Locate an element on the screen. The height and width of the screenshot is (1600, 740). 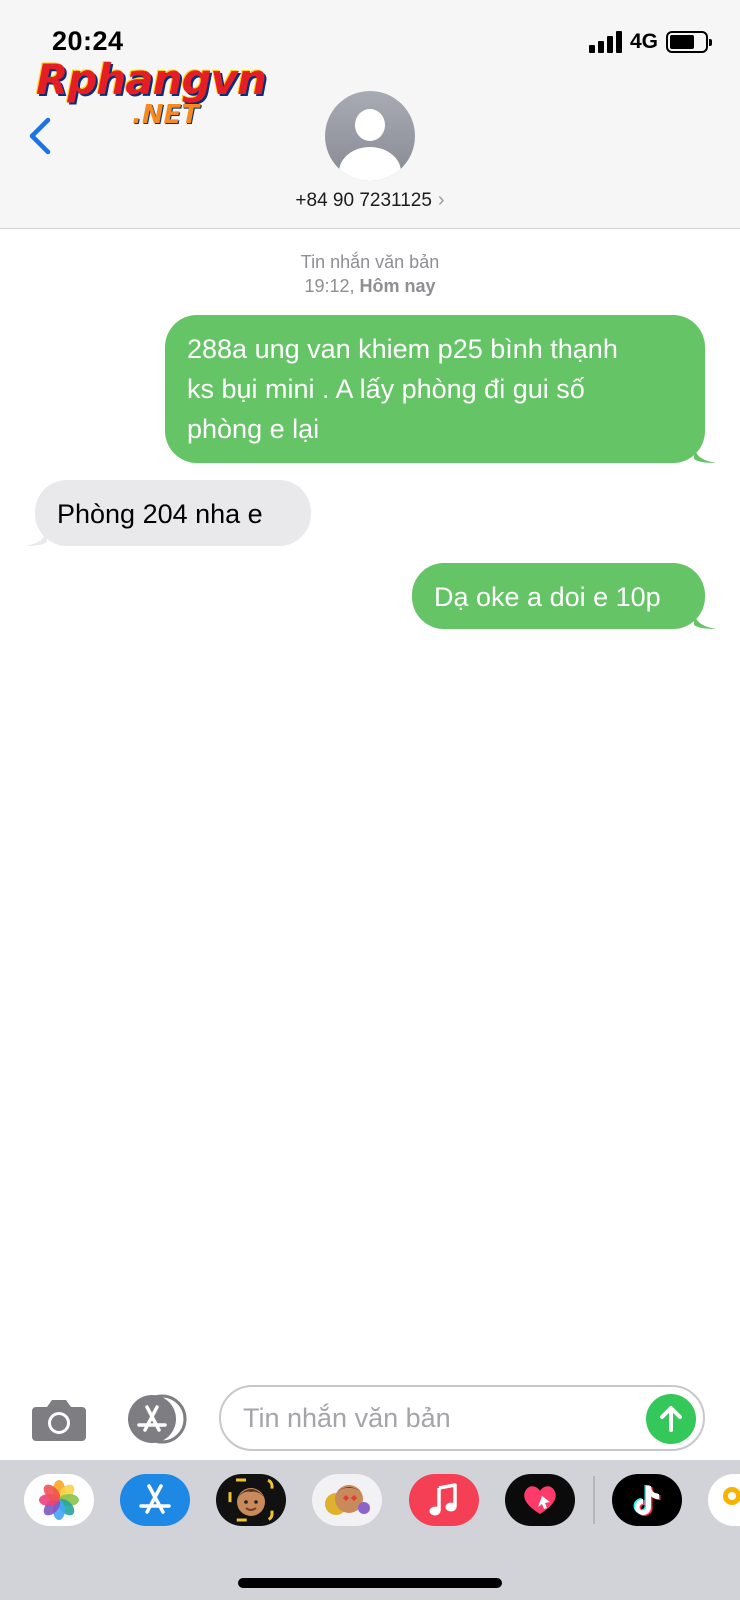
message-line: Phòng 204 nha e is located at coordinates (160, 514).